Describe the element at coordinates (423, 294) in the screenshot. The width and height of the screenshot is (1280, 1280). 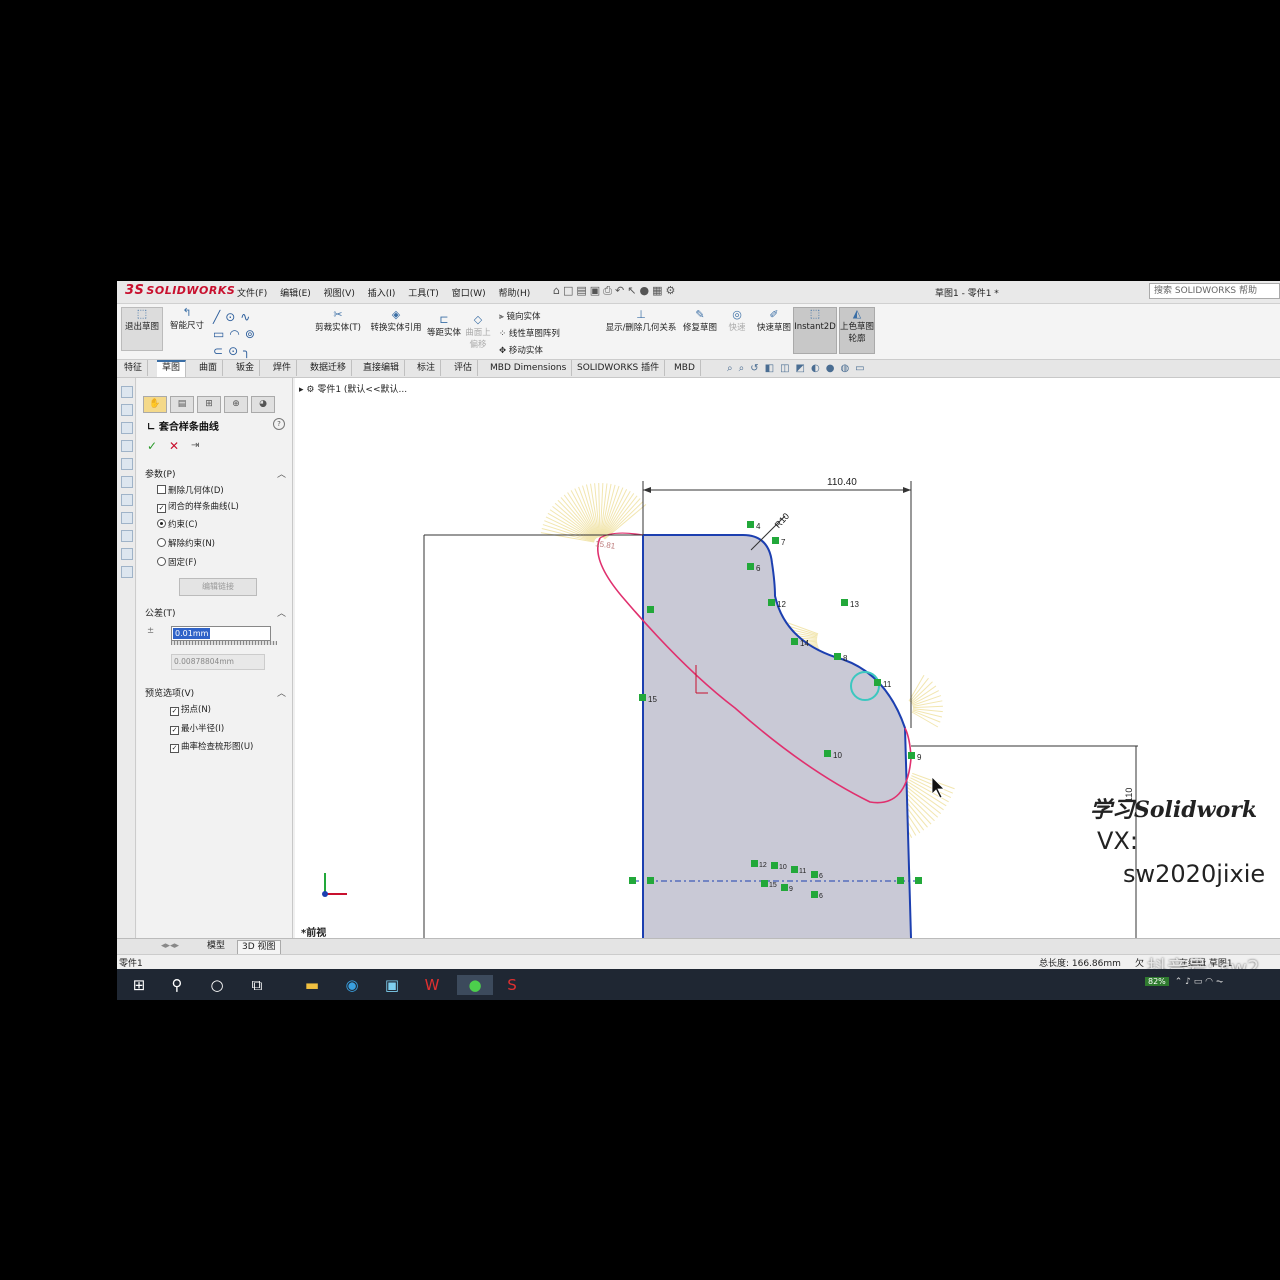
I see `menu-tools: 工具(T)` at that location.